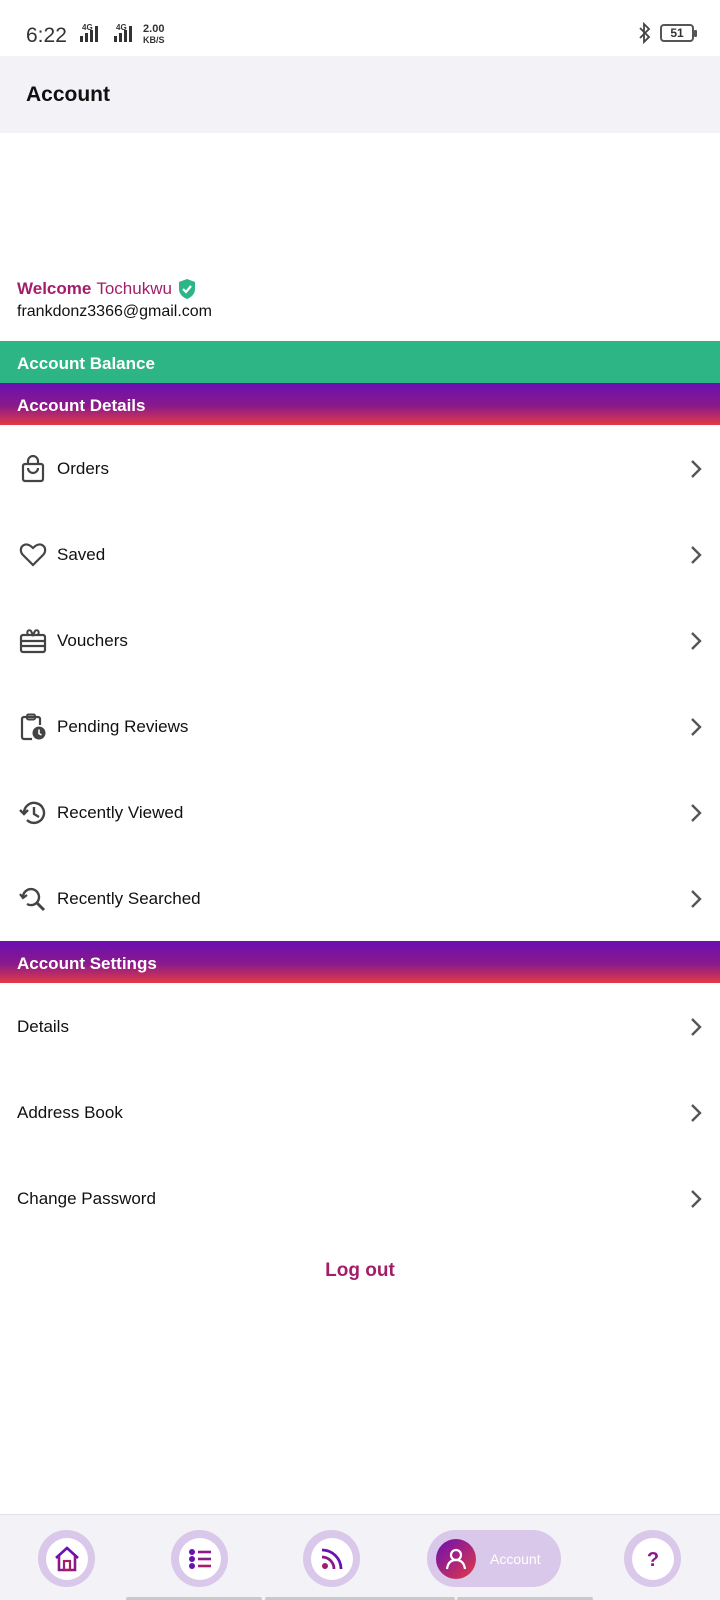 The width and height of the screenshot is (720, 1600). Describe the element at coordinates (186, 289) in the screenshot. I see `verified-shield-icon` at that location.